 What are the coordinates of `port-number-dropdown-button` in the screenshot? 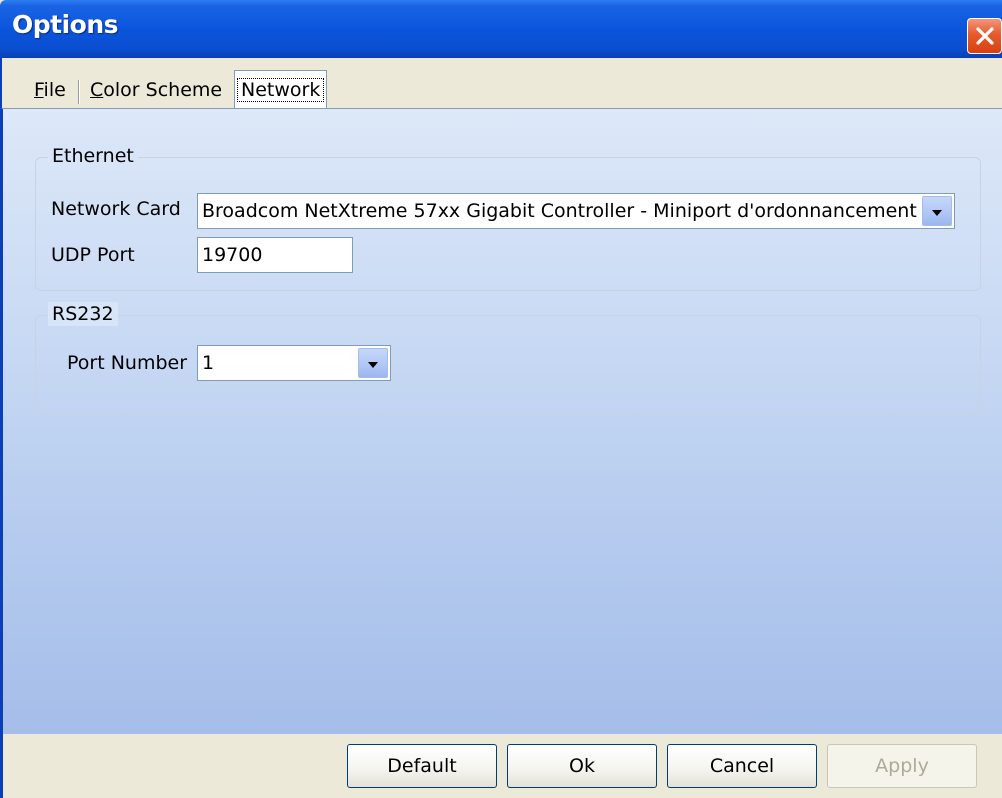 It's located at (373, 363).